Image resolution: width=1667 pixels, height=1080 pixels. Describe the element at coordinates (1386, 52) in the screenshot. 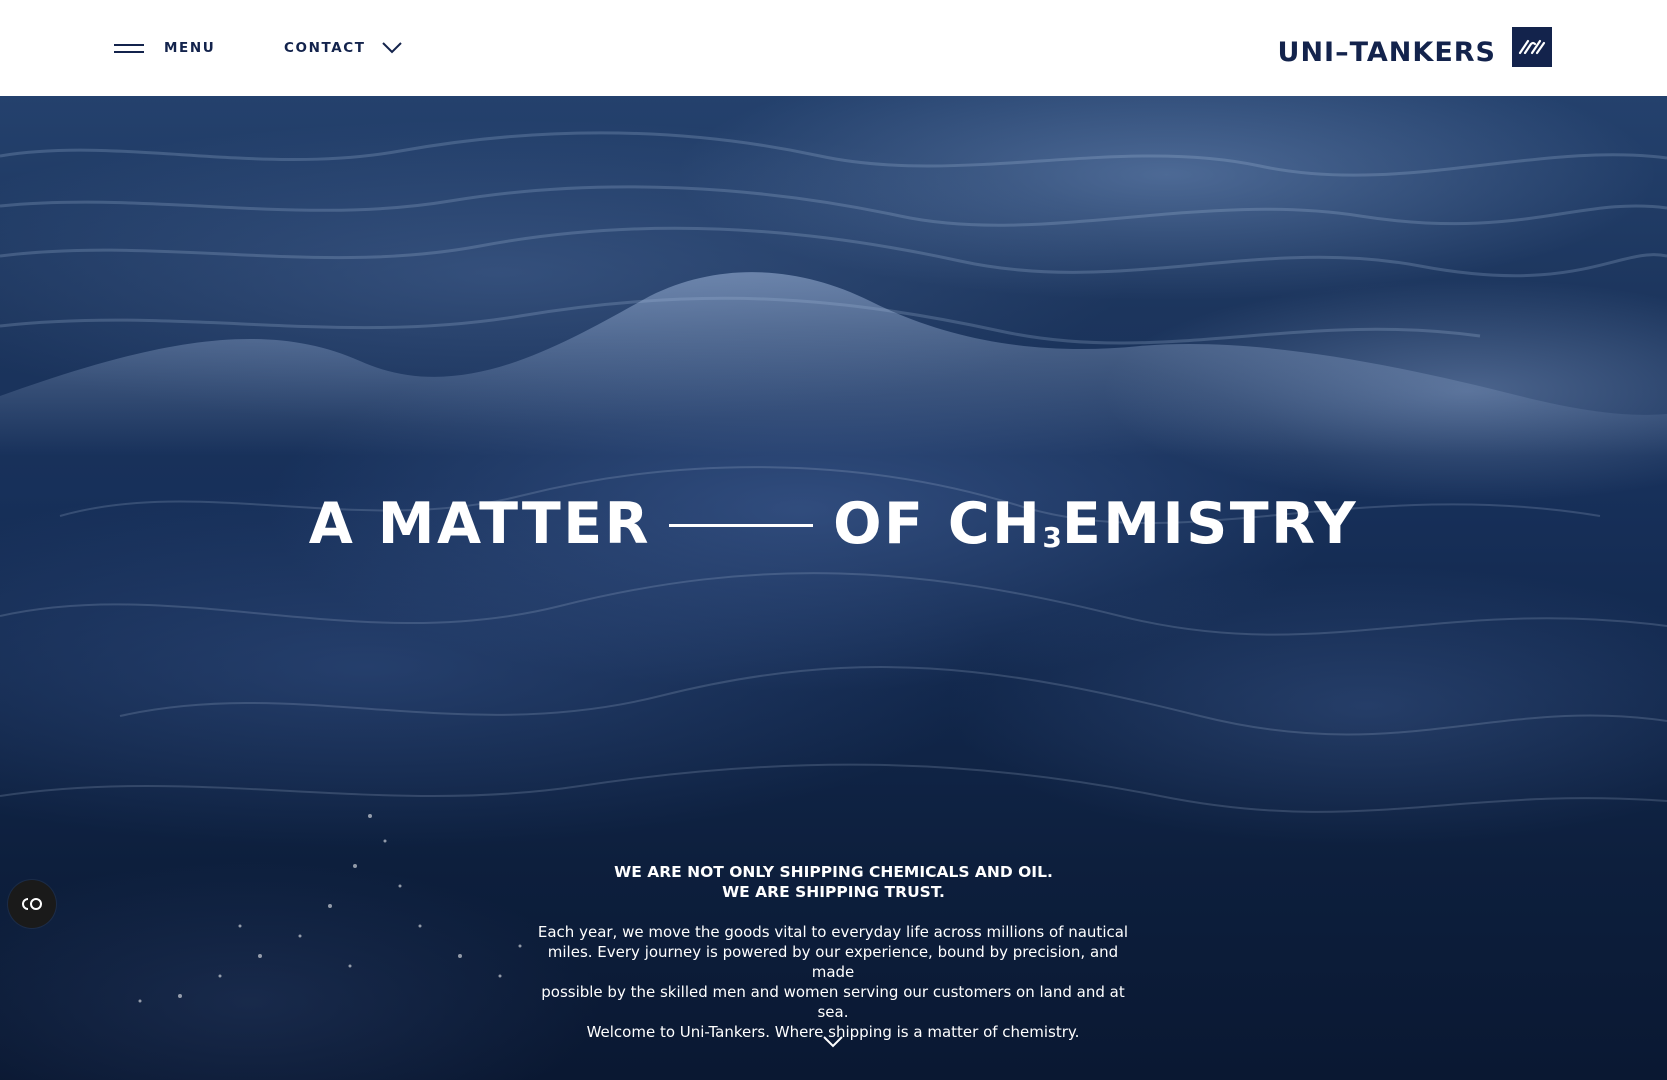

I see `logo-wordmark: UNI–TANKERS` at that location.